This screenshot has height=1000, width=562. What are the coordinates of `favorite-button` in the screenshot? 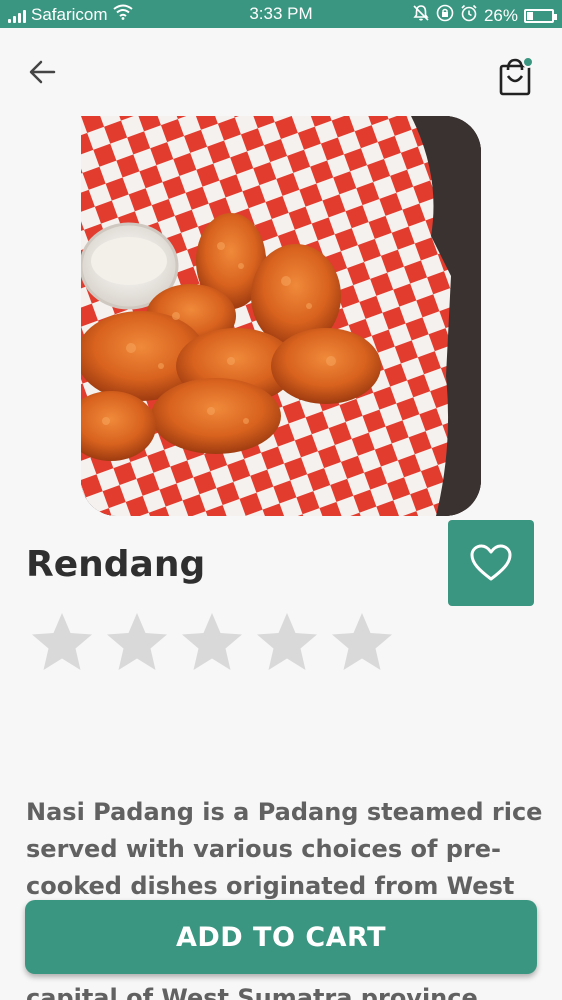 It's located at (491, 563).